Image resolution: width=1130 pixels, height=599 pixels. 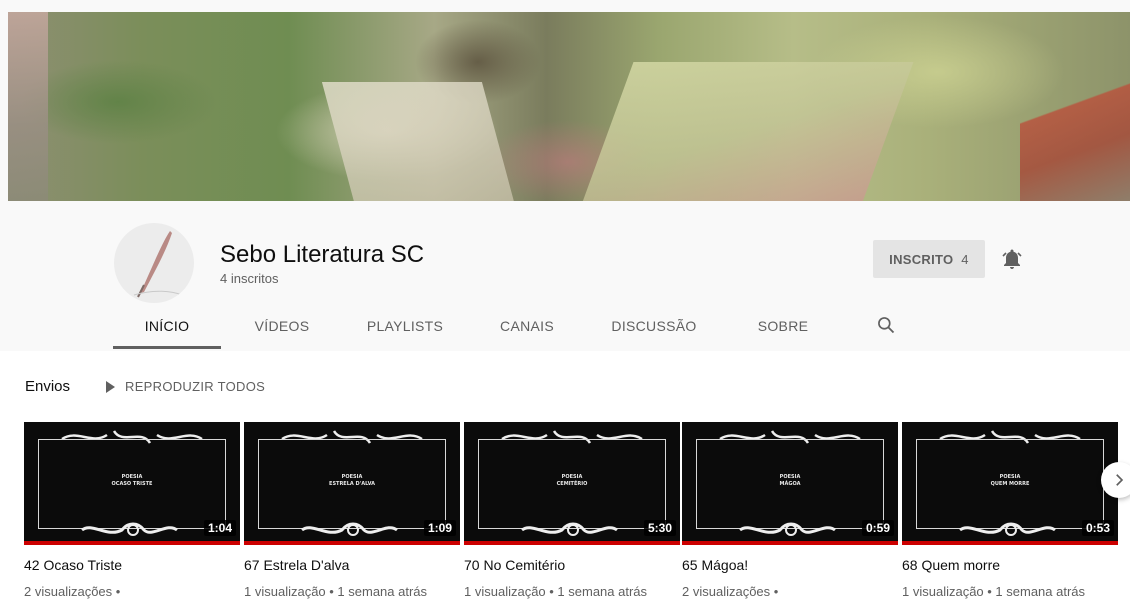 I want to click on video-duration: 1:09, so click(x=439, y=528).